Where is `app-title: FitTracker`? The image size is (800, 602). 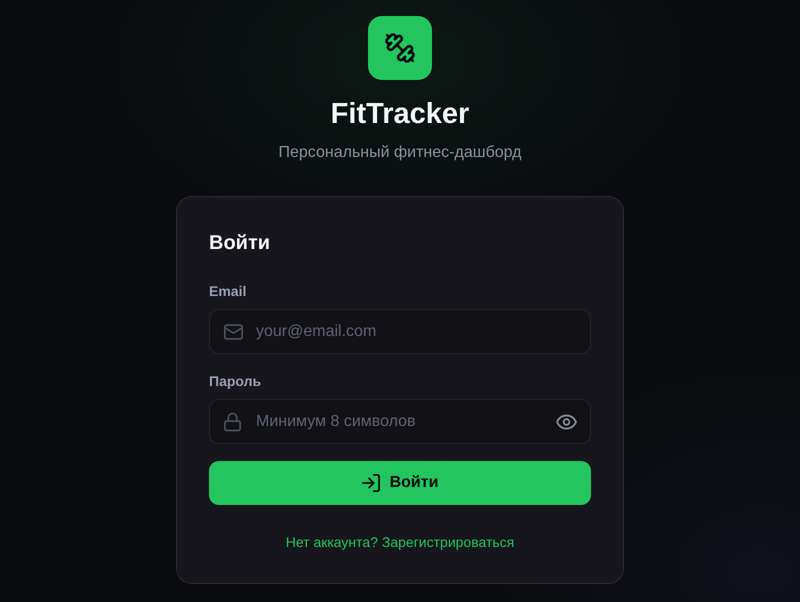 app-title: FitTracker is located at coordinates (400, 114).